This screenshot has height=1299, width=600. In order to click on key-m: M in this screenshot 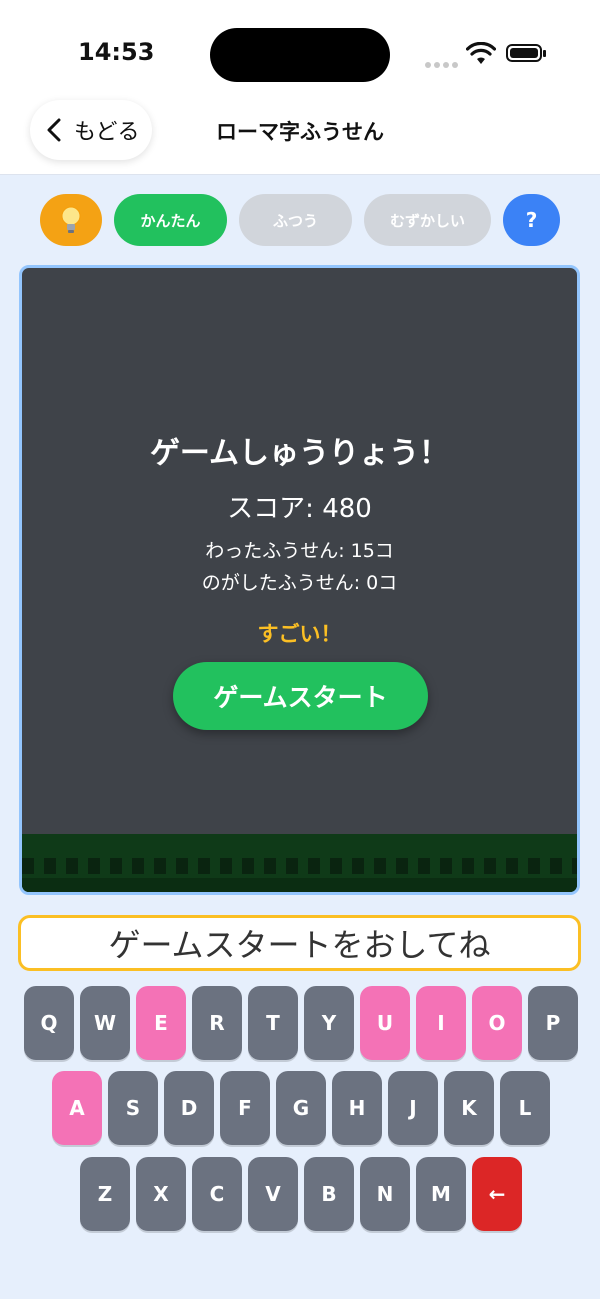, I will do `click(441, 1194)`.